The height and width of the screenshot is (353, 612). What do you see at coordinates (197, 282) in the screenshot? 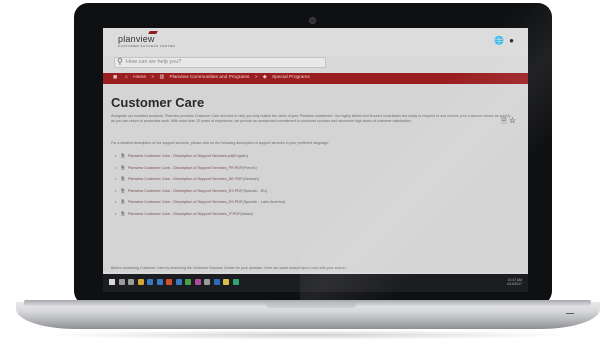
I see `photos-icon` at bounding box center [197, 282].